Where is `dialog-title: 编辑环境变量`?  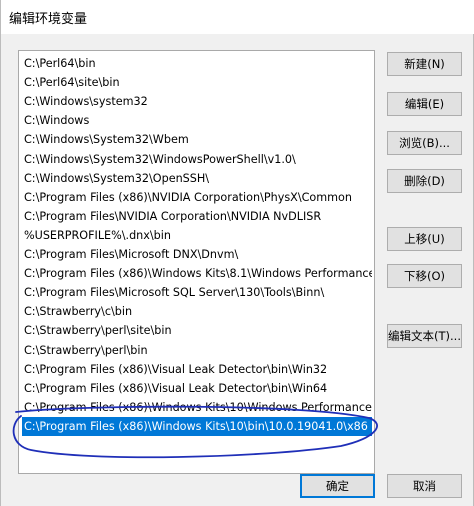 dialog-title: 编辑环境变量 is located at coordinates (48, 19).